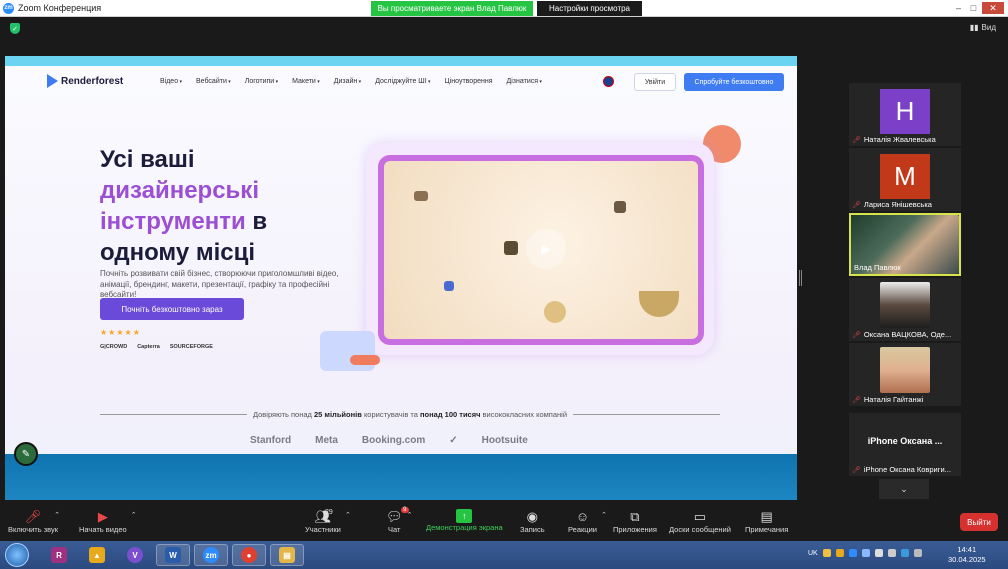 The height and width of the screenshot is (569, 1008). What do you see at coordinates (15, 28) in the screenshot?
I see `security-shield-icon: ✓` at bounding box center [15, 28].